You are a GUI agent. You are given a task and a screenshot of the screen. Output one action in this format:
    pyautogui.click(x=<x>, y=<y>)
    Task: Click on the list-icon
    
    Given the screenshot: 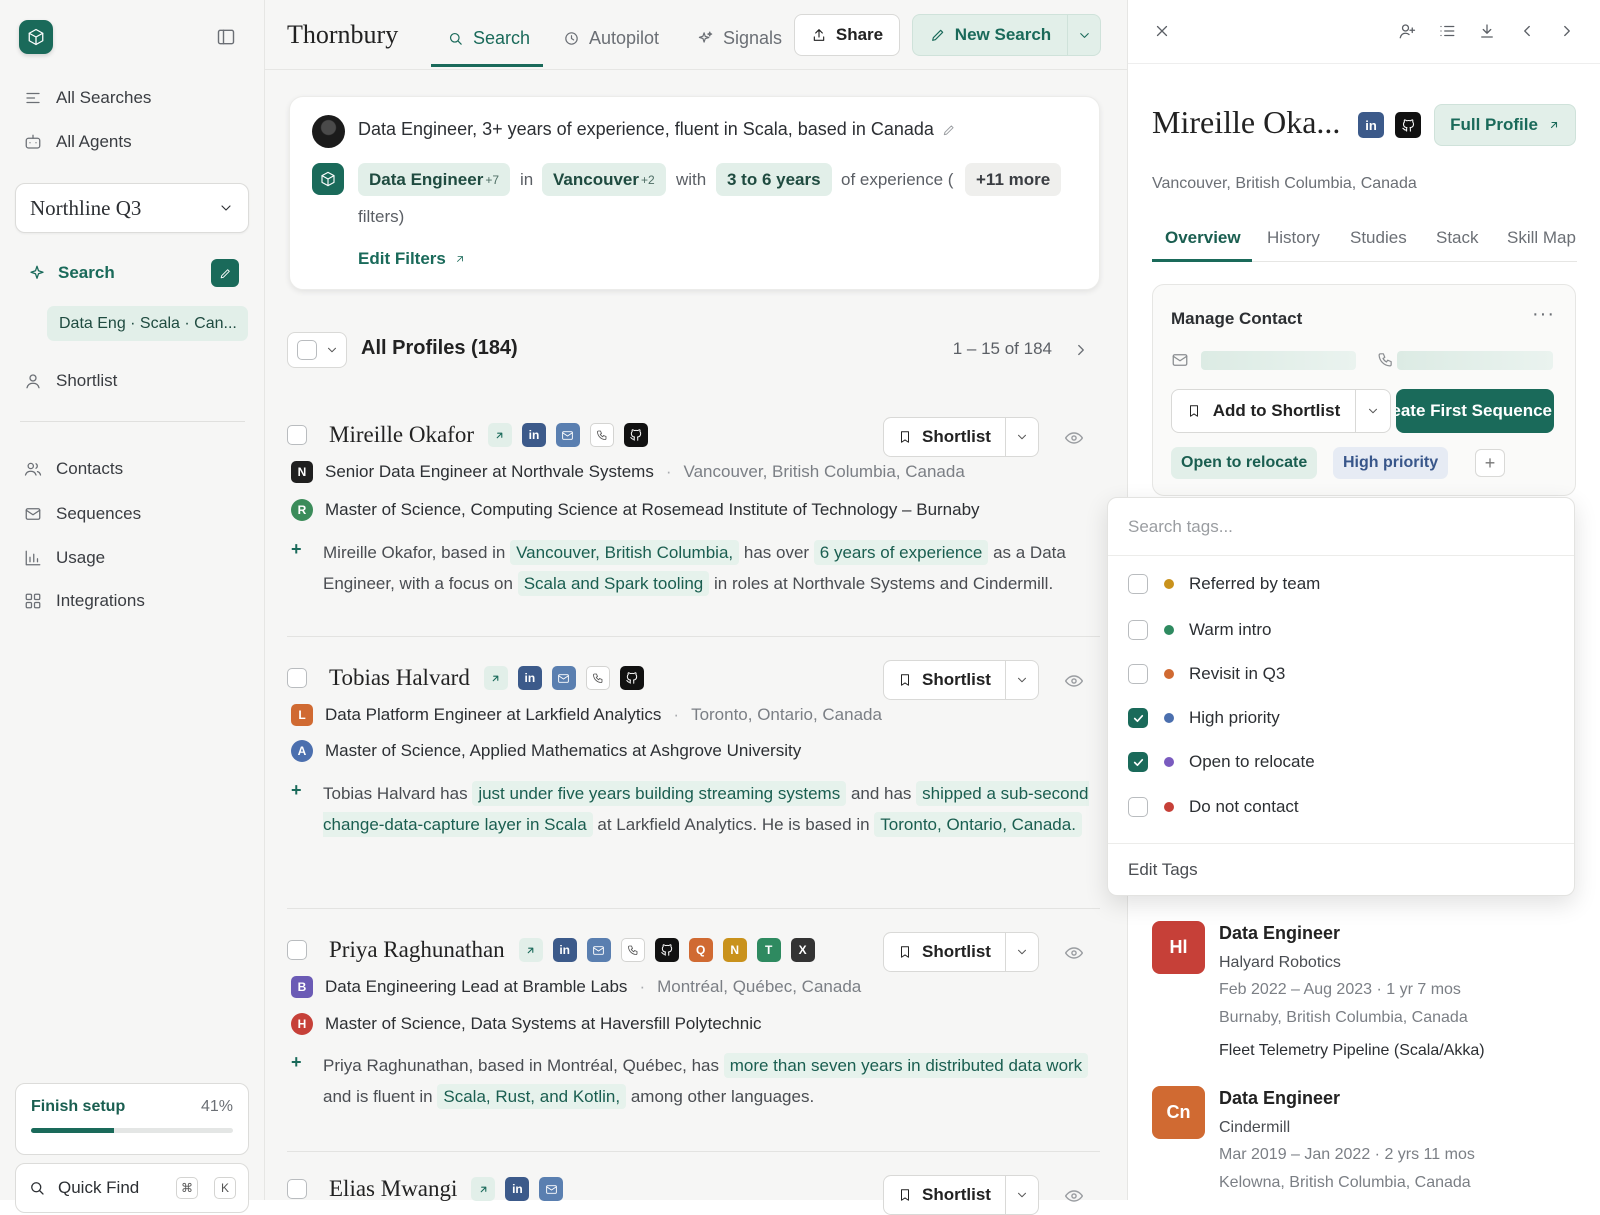 What is the action you would take?
    pyautogui.click(x=1447, y=31)
    